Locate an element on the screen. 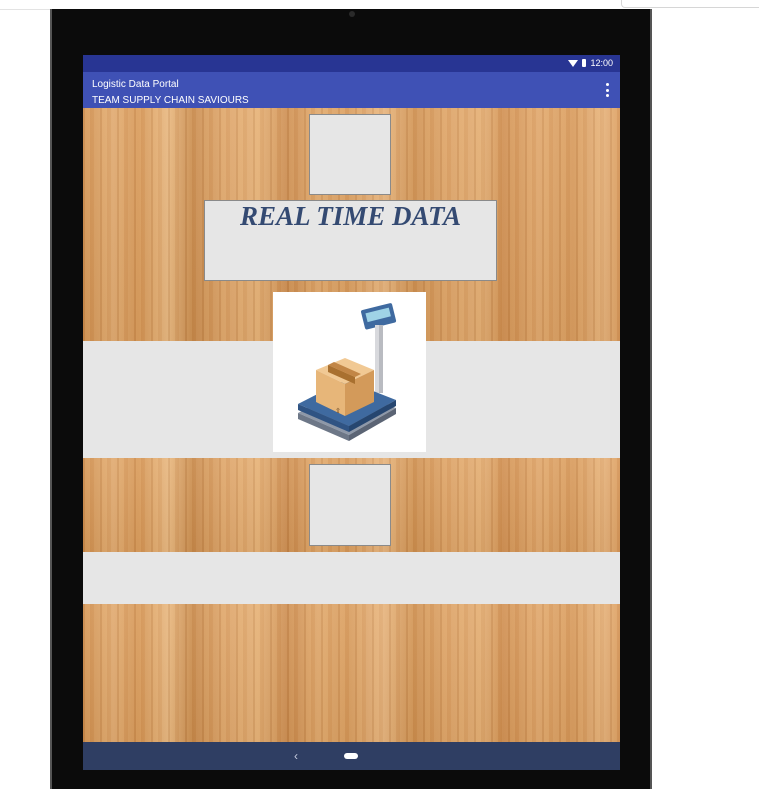 Image resolution: width=759 pixels, height=789 pixels. overflow-menu-icon is located at coordinates (608, 90).